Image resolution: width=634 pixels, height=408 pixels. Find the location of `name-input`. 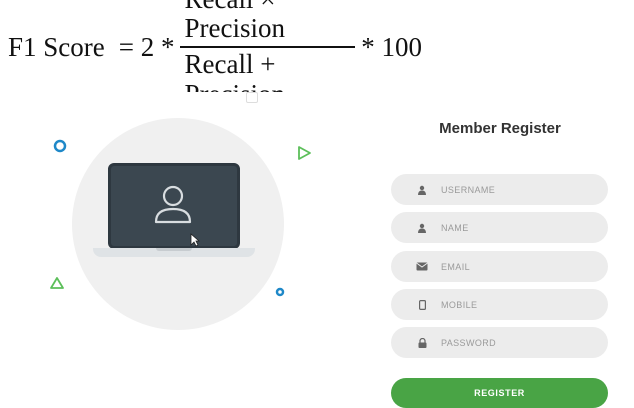

name-input is located at coordinates (516, 227).